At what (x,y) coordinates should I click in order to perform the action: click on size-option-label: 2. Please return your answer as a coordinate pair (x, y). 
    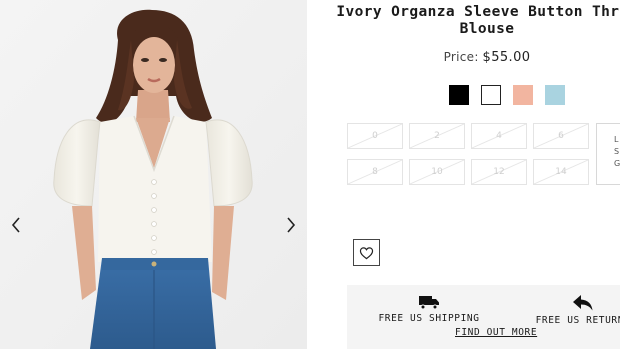
    Looking at the image, I should click on (437, 136).